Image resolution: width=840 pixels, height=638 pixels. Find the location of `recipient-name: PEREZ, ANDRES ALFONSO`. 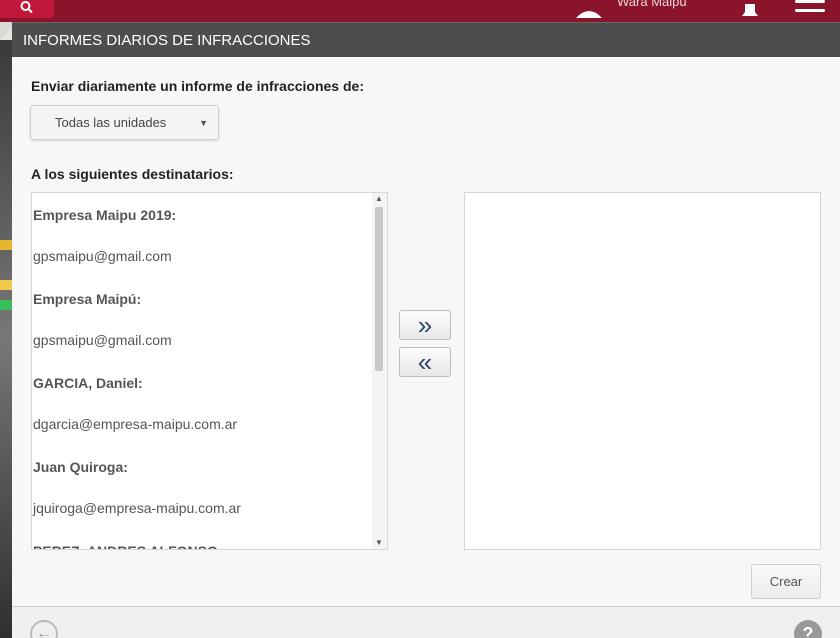

recipient-name: PEREZ, ANDRES ALFONSO is located at coordinates (202, 539).